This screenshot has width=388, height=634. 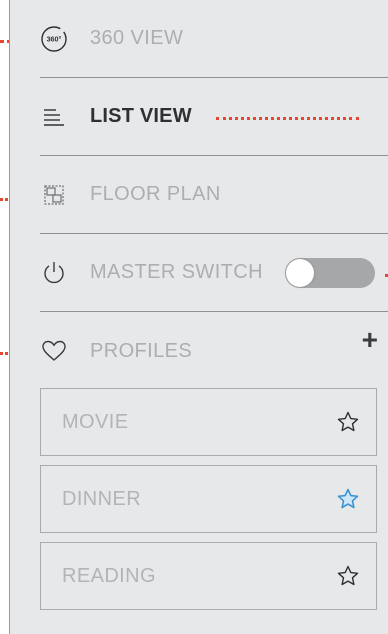 I want to click on profile-card-movie: MOVIE, so click(x=208, y=422).